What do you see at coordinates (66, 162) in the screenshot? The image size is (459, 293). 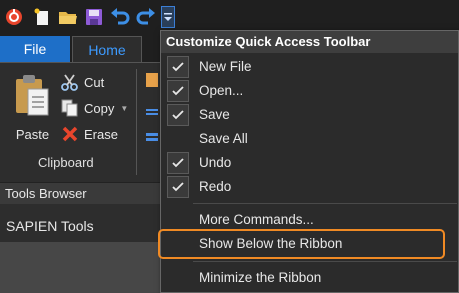 I see `clipboard-group-label: Clipboard` at bounding box center [66, 162].